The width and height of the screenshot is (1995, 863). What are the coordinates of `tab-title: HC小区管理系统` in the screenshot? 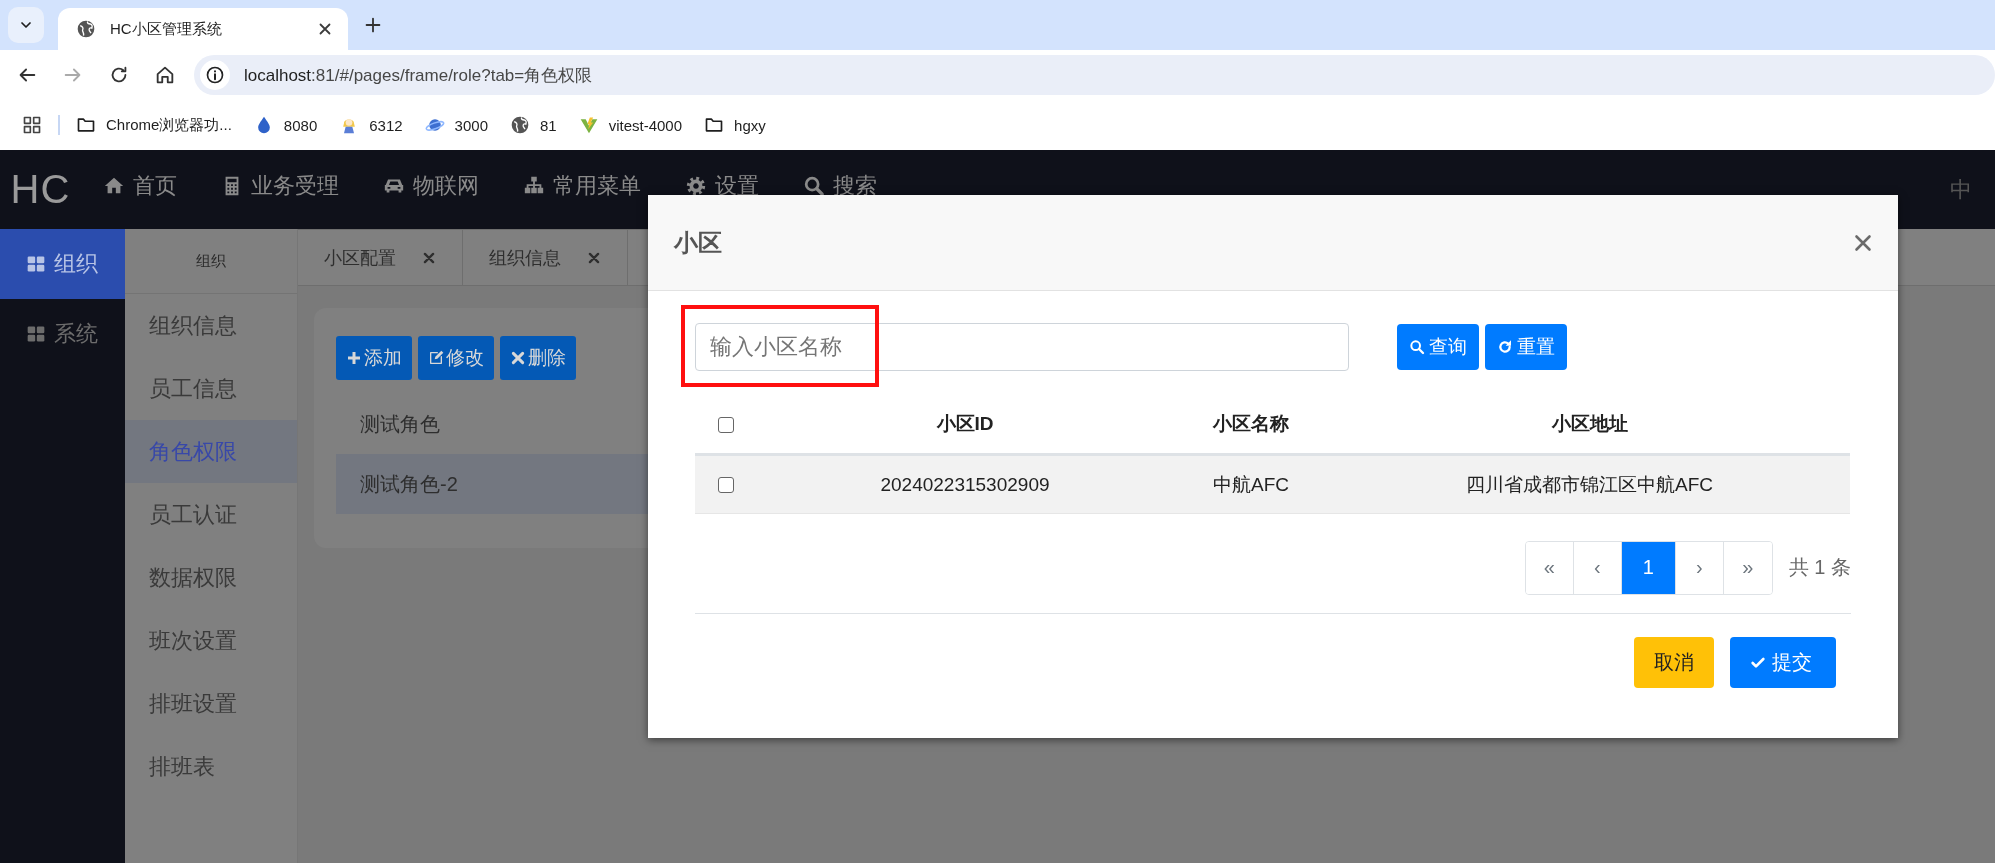 It's located at (166, 29).